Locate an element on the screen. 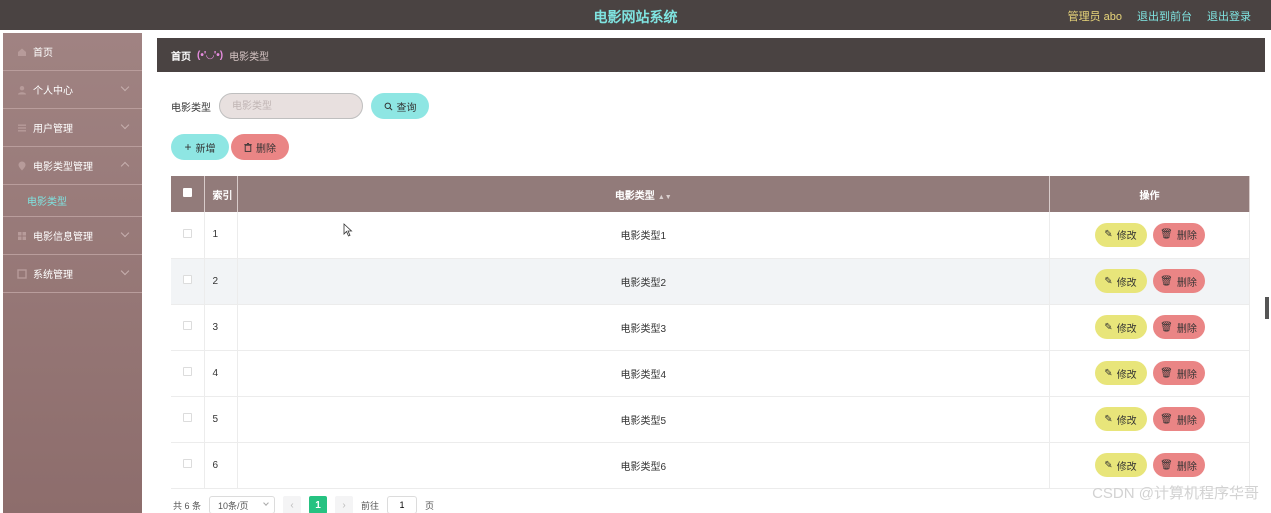 This screenshot has height=513, width=1271. table-row: 4 电影类型4 ✎ 修改 🗑 删除 is located at coordinates (710, 373).